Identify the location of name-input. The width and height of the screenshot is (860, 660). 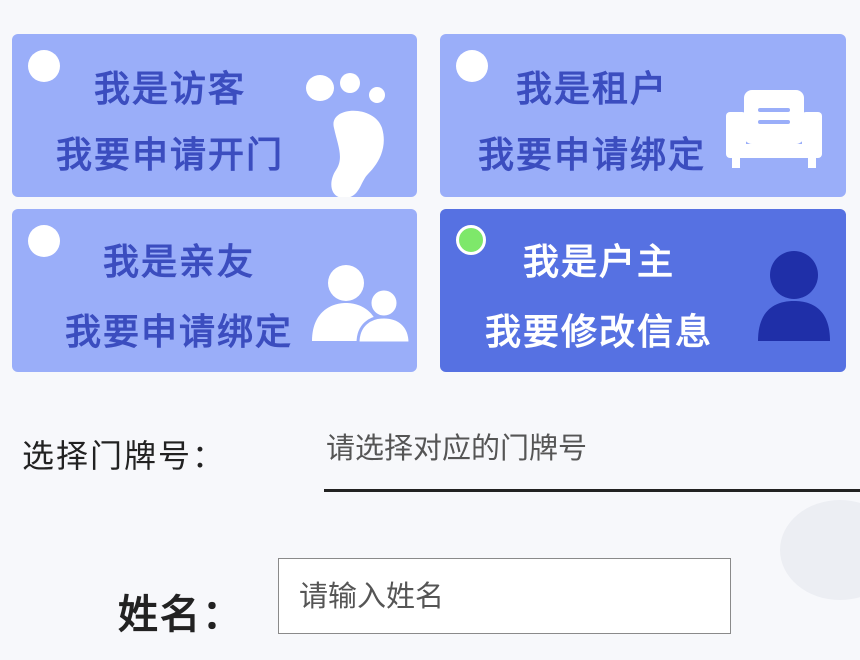
(504, 596).